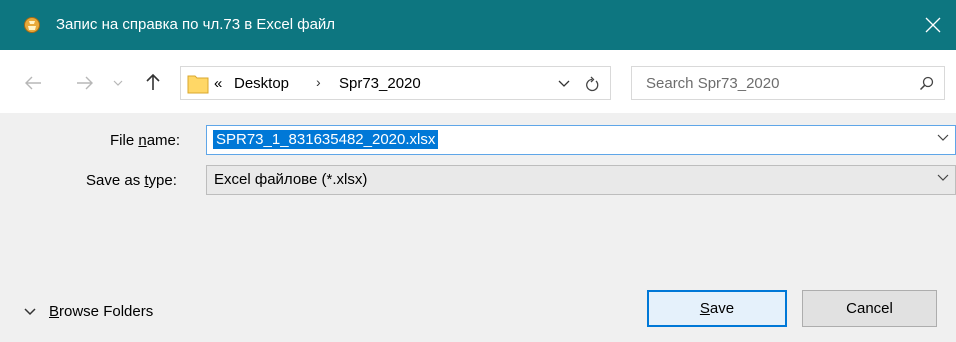 The height and width of the screenshot is (342, 956). Describe the element at coordinates (326, 139) in the screenshot. I see `file-name-value: SPR73_1_831635482_2020.xlsx` at that location.